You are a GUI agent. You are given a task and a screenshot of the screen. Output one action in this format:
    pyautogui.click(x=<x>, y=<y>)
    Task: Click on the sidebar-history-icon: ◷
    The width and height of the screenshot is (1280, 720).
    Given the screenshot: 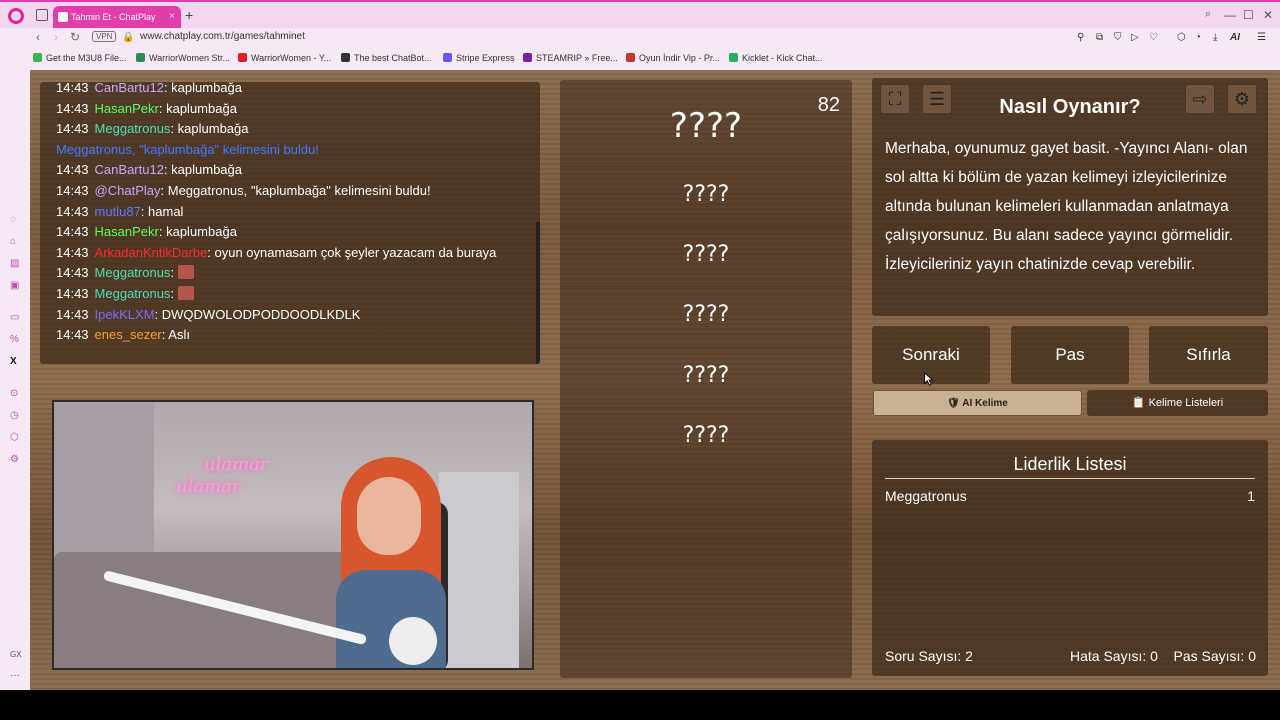 What is the action you would take?
    pyautogui.click(x=14, y=415)
    